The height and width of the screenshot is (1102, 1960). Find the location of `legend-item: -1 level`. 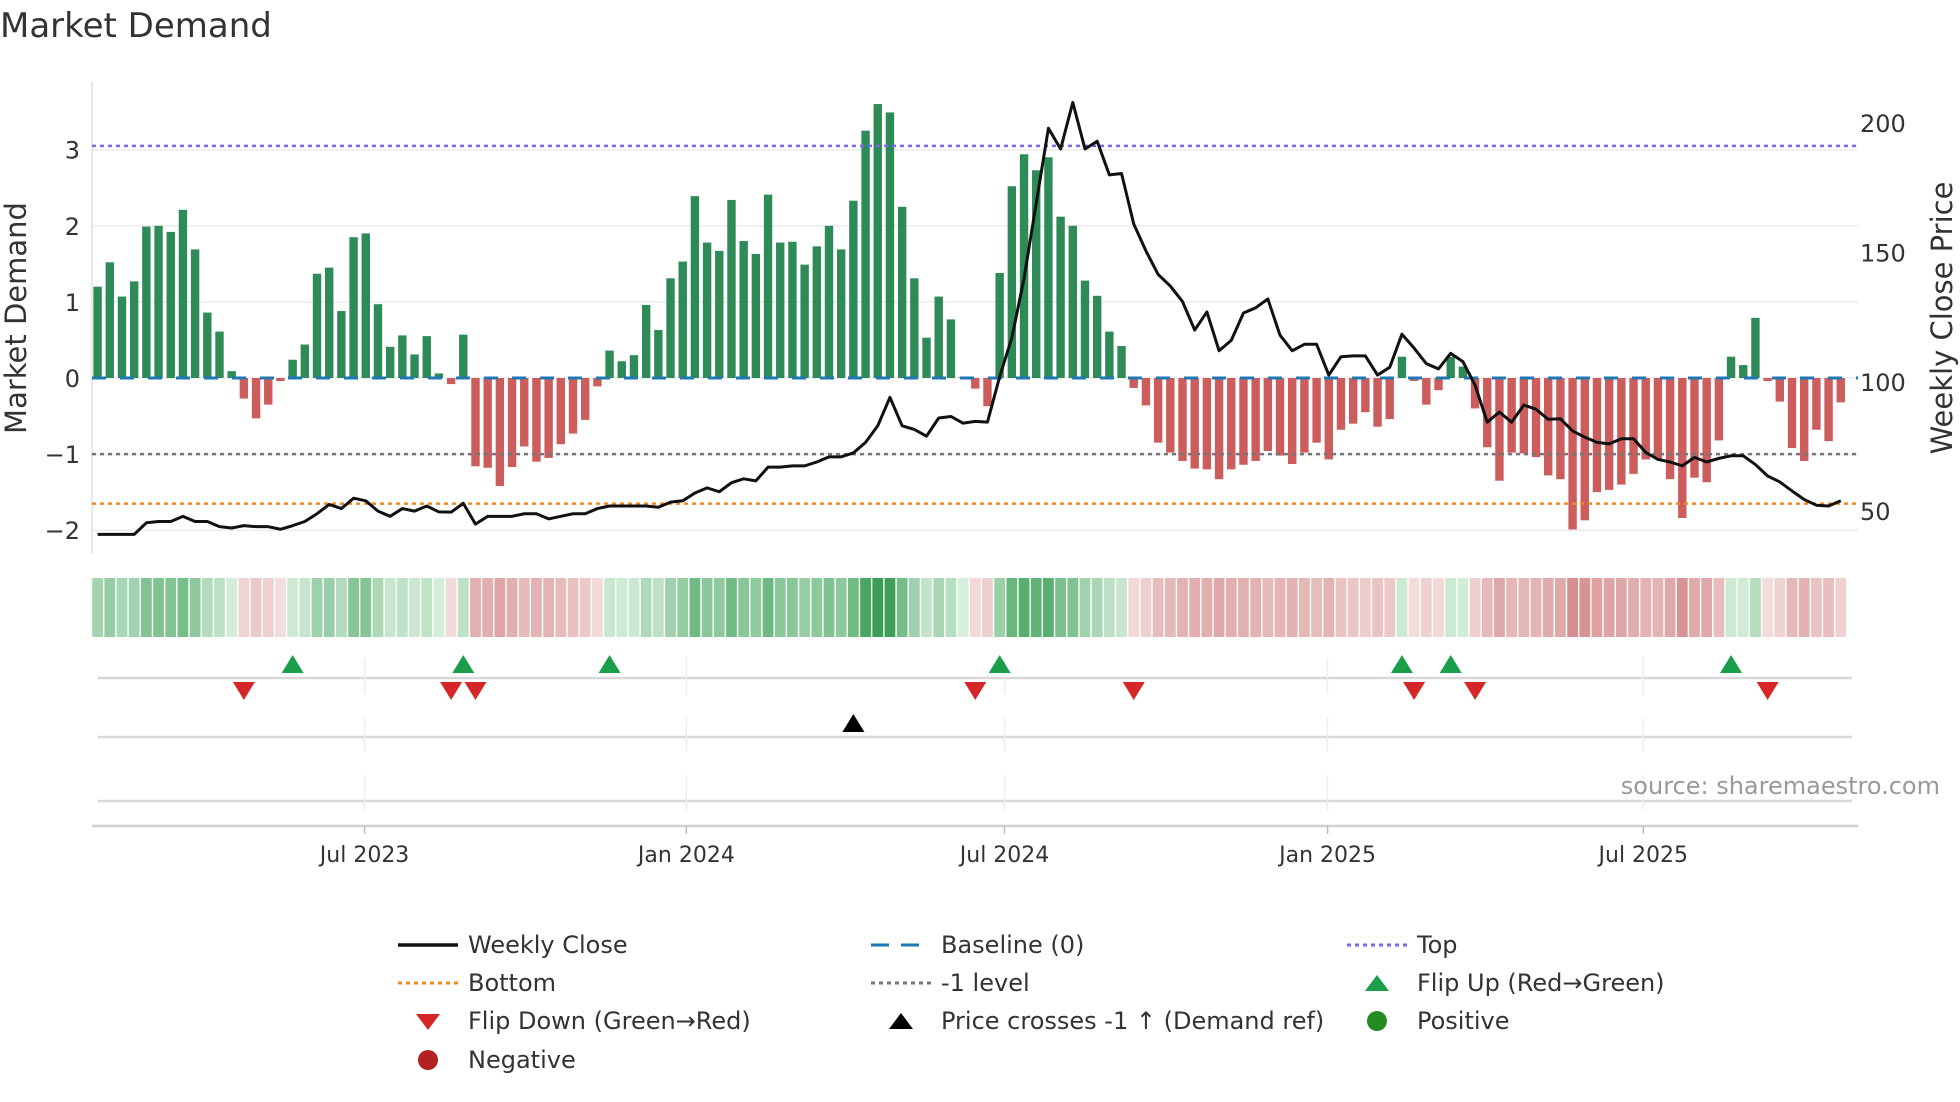

legend-item: -1 level is located at coordinates (949, 983).